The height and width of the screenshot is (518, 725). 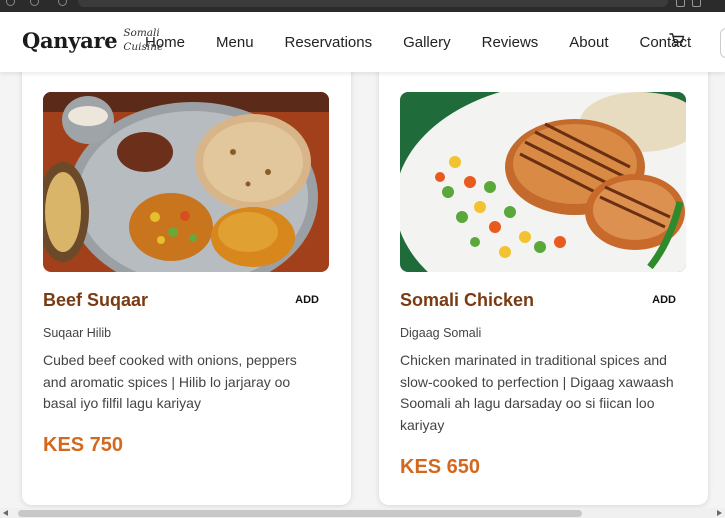 I want to click on dish-price: KES 750, so click(x=83, y=445).